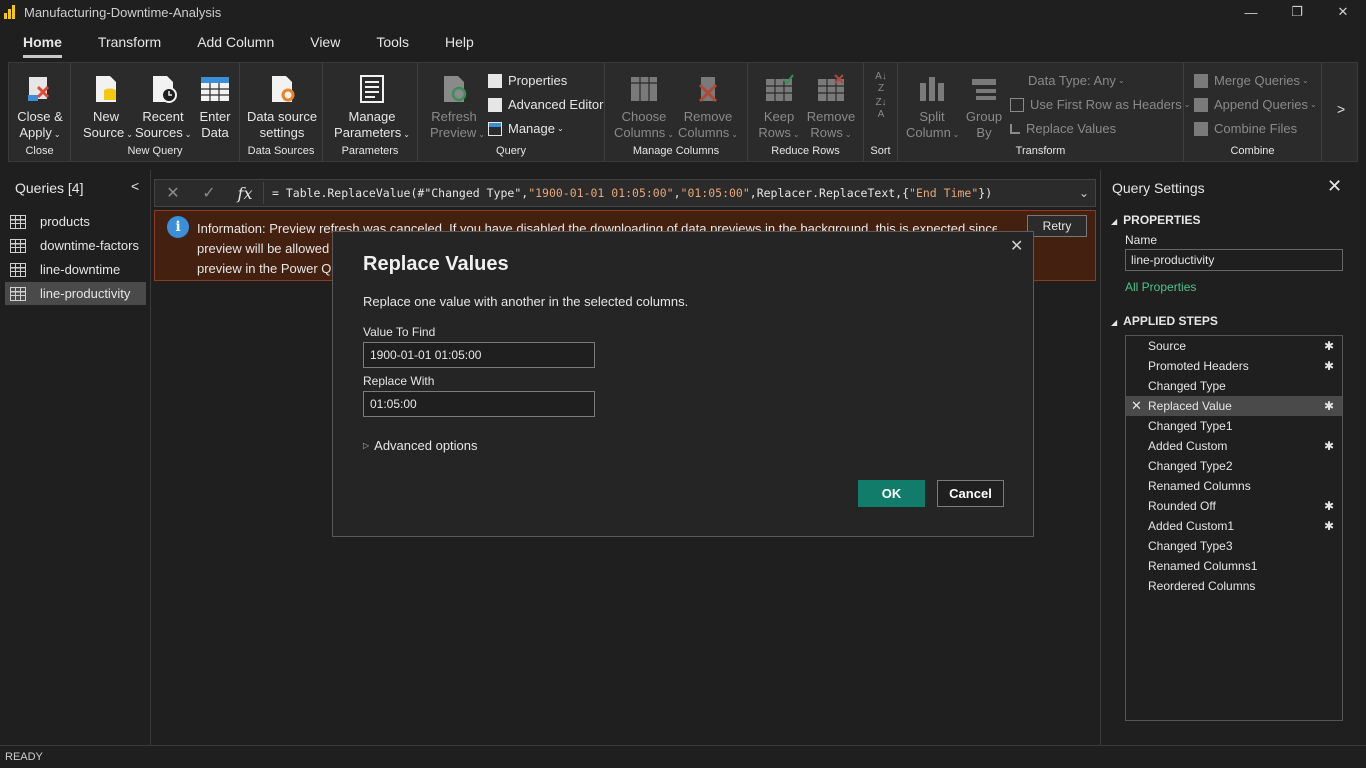  I want to click on status-bar: READY, so click(683, 756).